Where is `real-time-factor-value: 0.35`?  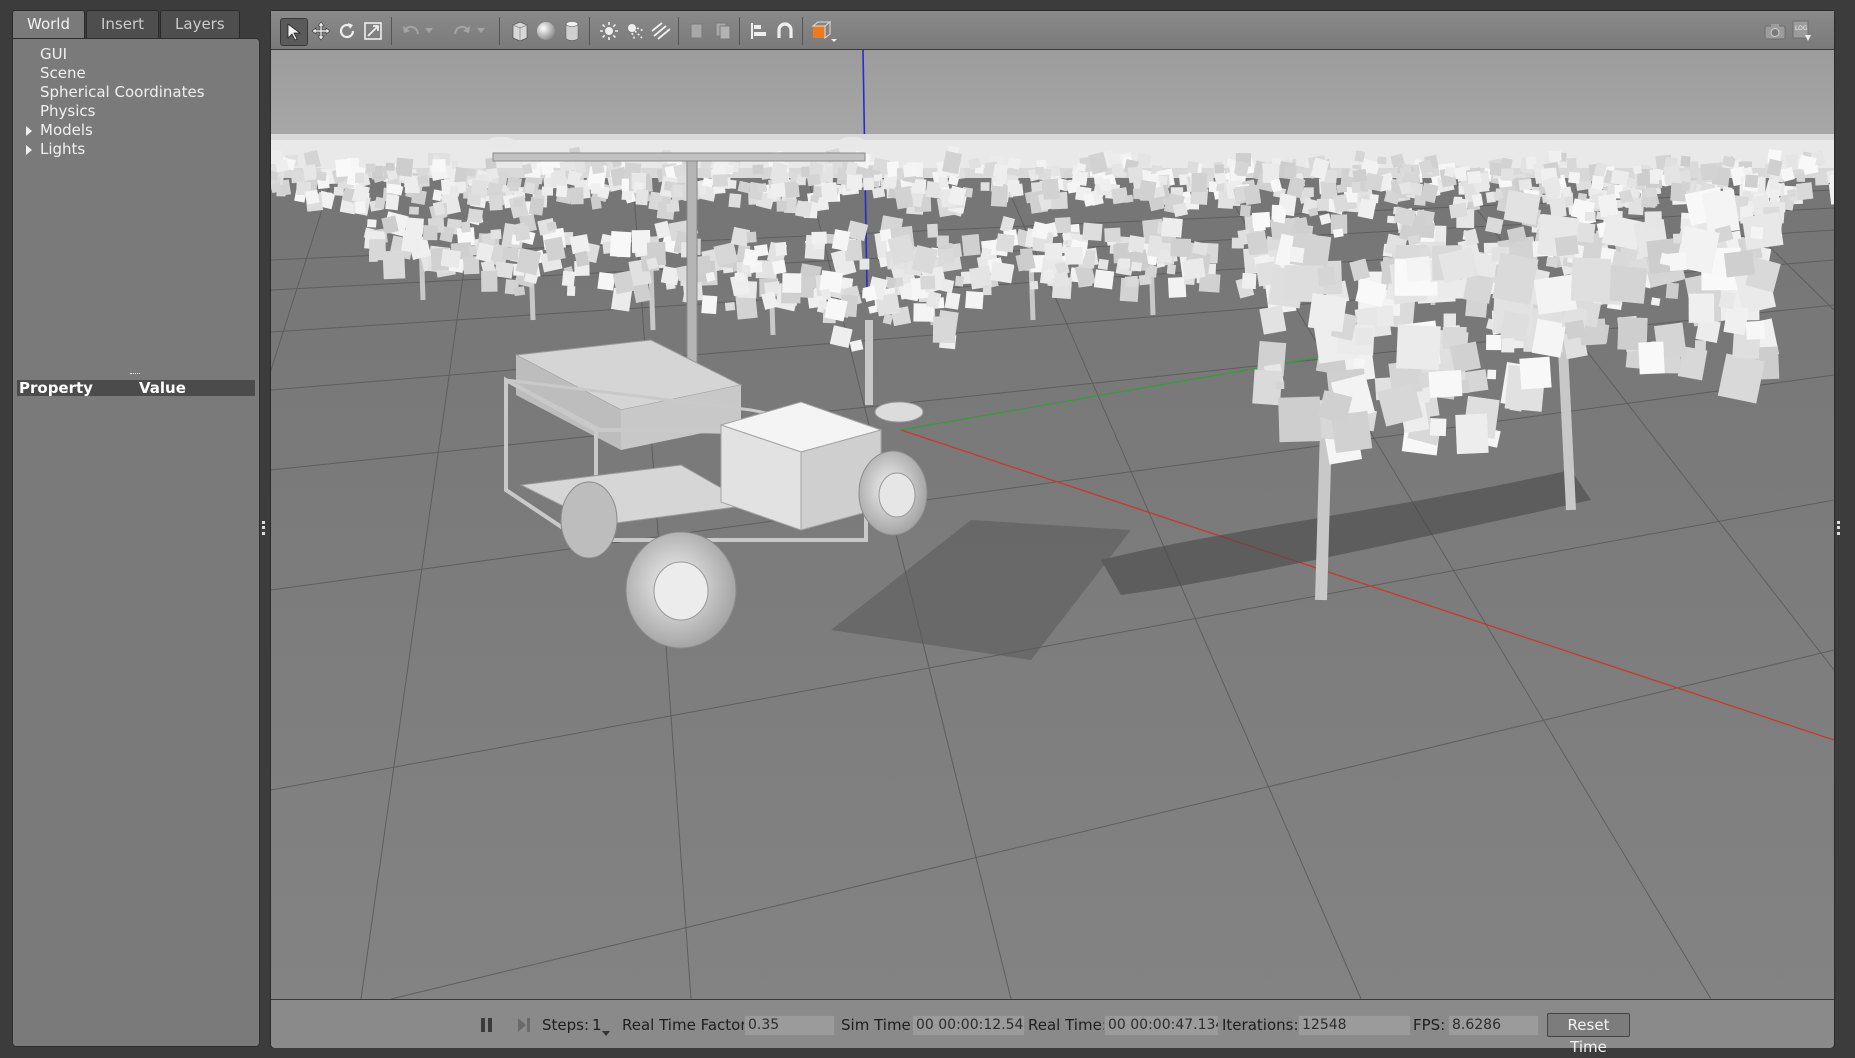 real-time-factor-value: 0.35 is located at coordinates (789, 1025).